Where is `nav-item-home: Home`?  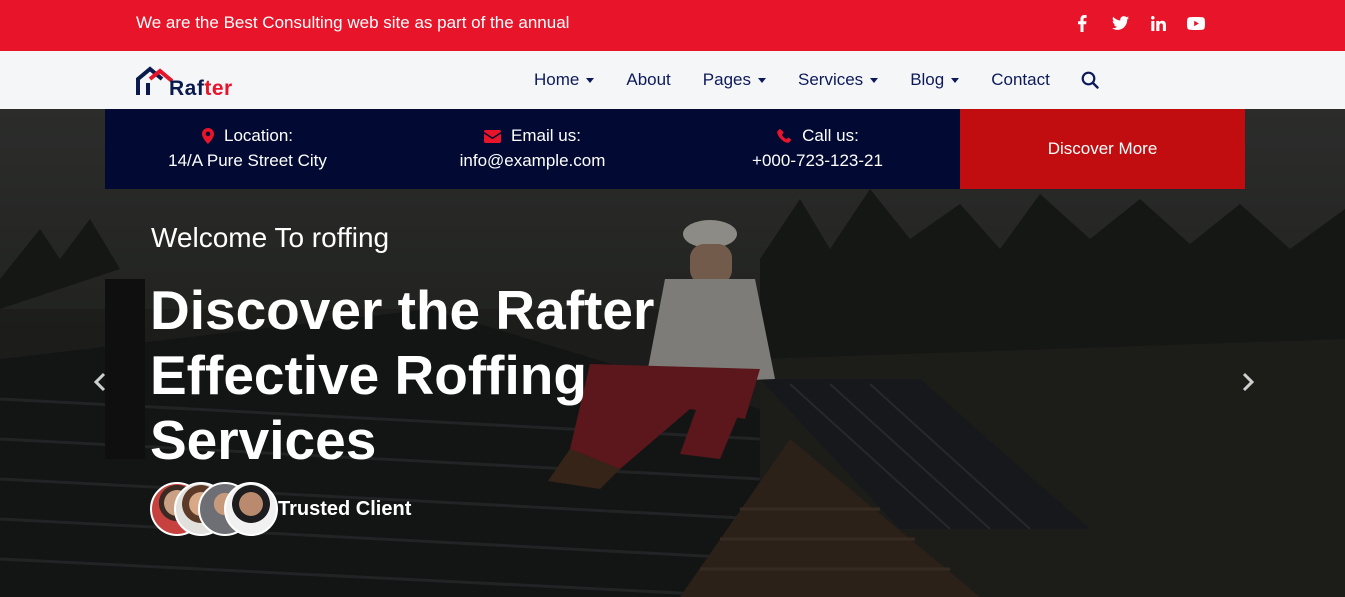
nav-item-home: Home is located at coordinates (564, 80).